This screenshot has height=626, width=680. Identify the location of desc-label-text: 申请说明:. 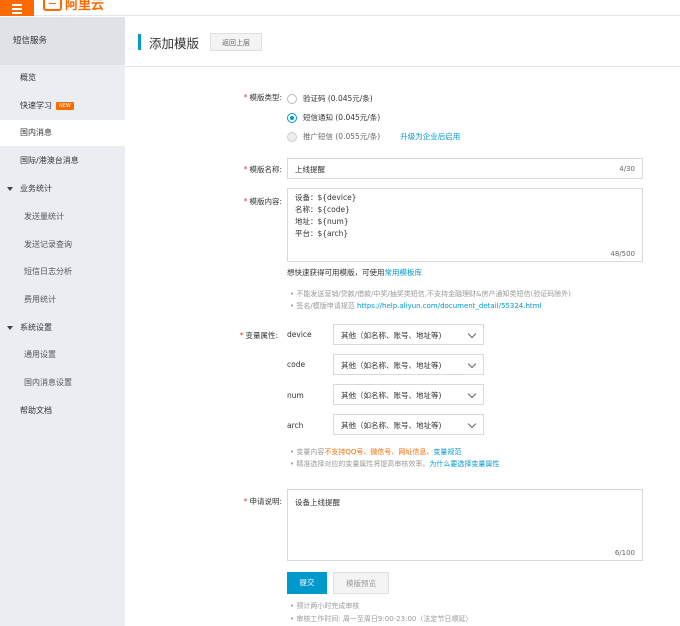
(265, 501).